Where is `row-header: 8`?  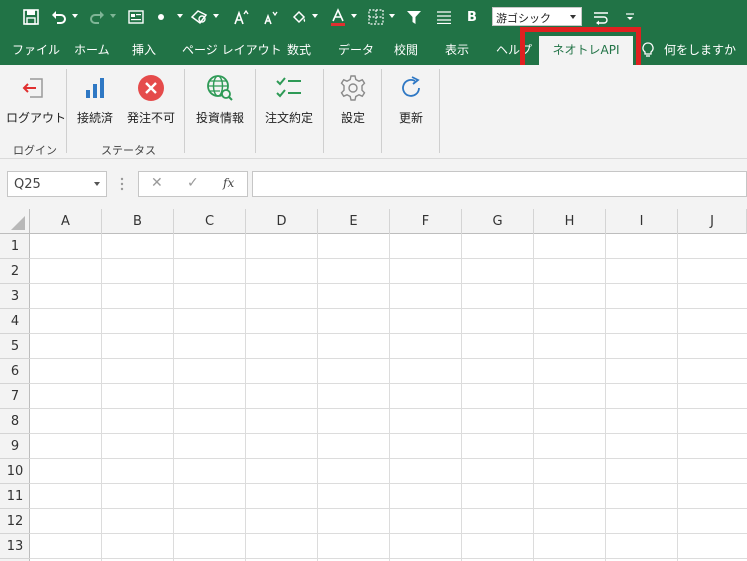 row-header: 8 is located at coordinates (15, 421).